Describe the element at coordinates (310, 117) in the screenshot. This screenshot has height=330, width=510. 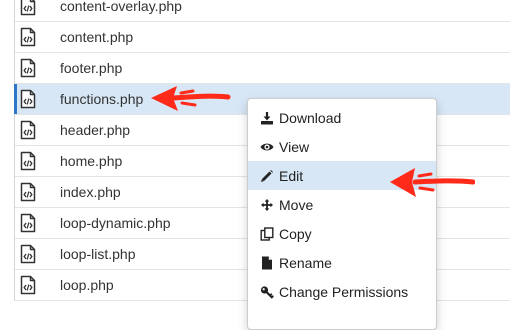
I see `menu-item-label: Download` at that location.